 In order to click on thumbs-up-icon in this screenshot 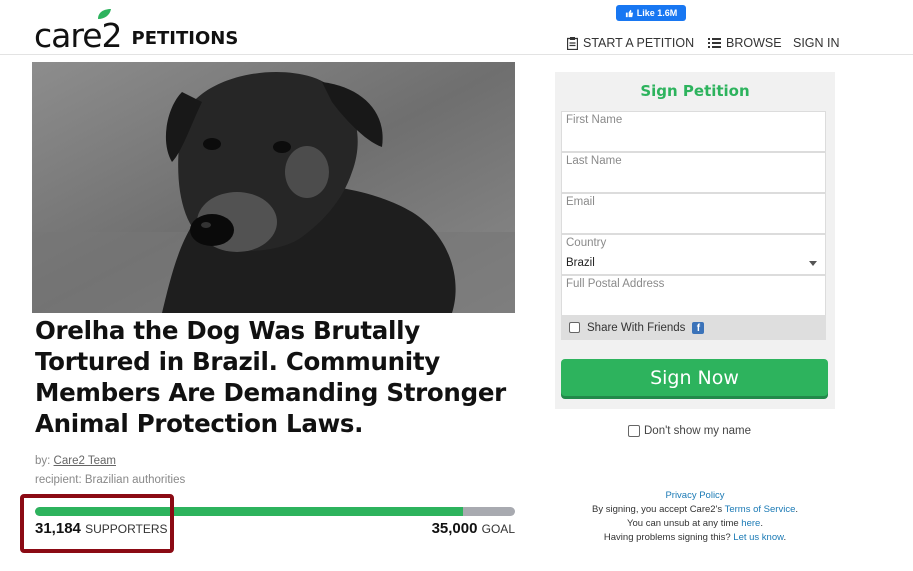, I will do `click(629, 13)`.